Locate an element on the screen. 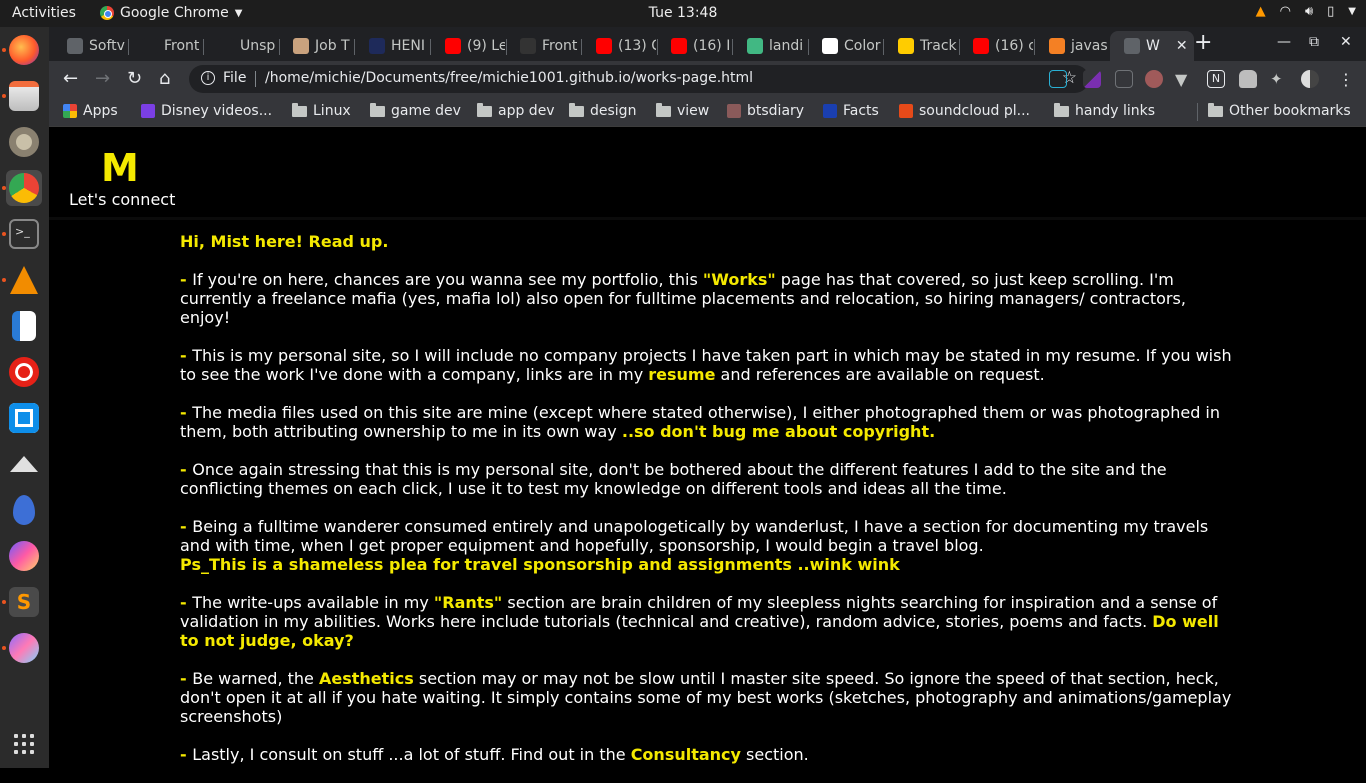  forward-button: → is located at coordinates (102, 78).